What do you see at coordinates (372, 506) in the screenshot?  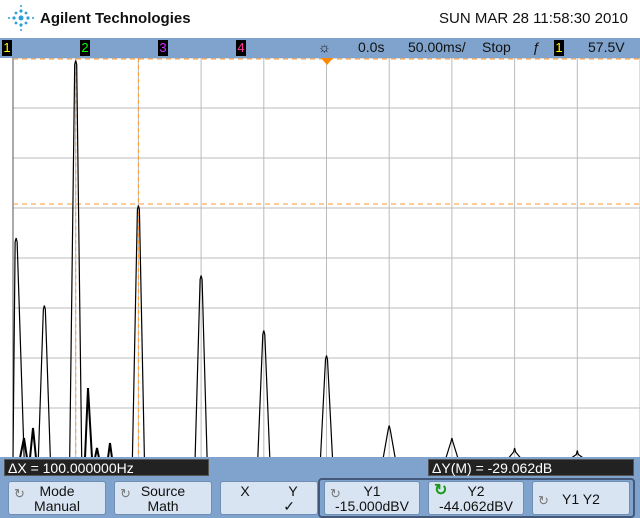 I see `softkey-value: -15.000dBV` at bounding box center [372, 506].